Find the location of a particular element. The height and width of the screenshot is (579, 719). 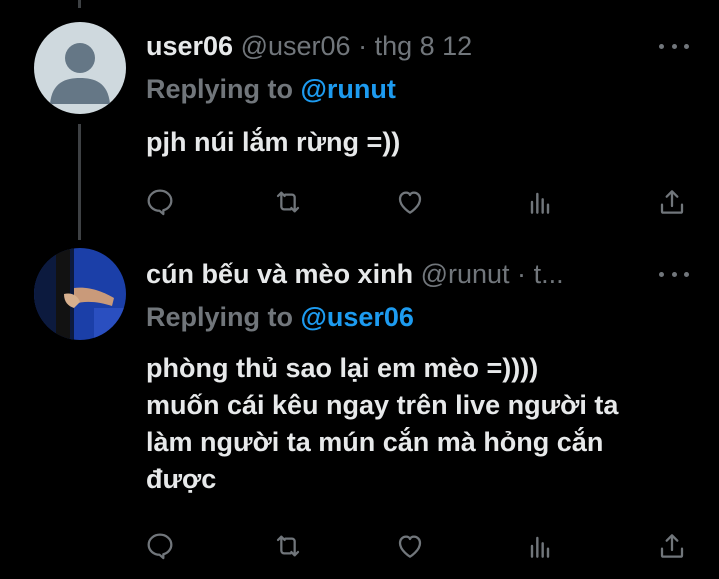

default-avatar-icon is located at coordinates (80, 68).